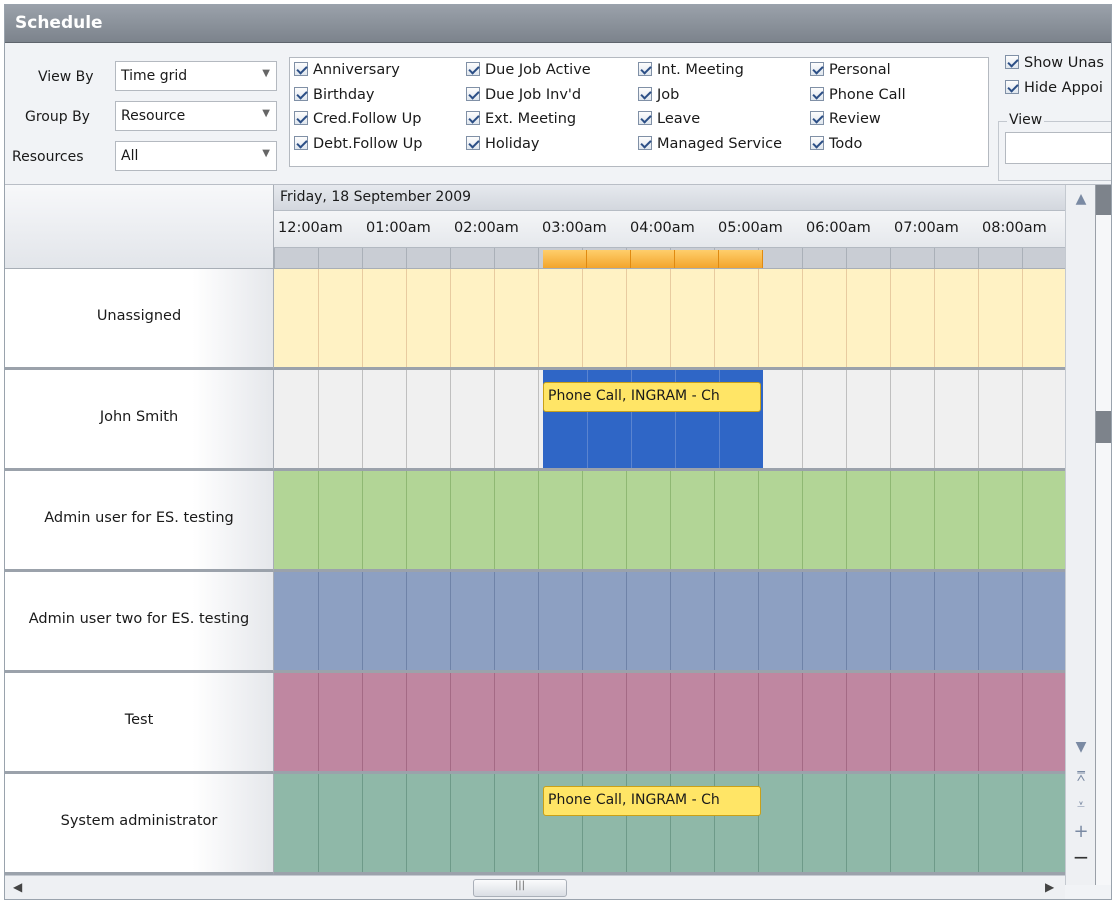 The height and width of the screenshot is (912, 1117). What do you see at coordinates (1049, 887) in the screenshot?
I see `triangle-right-icon: ▶` at bounding box center [1049, 887].